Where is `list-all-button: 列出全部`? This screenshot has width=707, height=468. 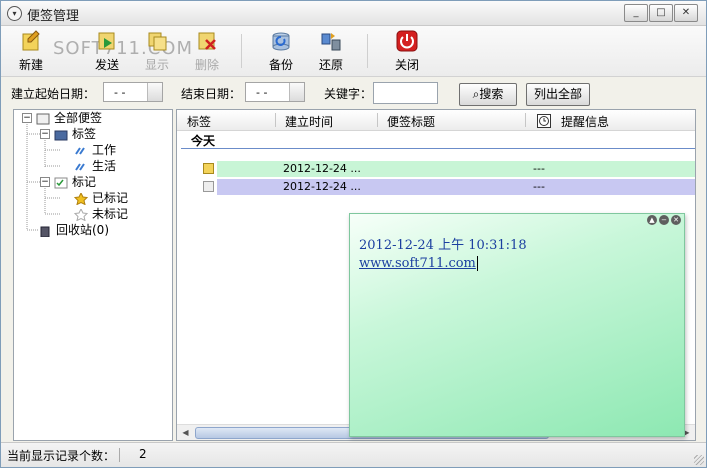 list-all-button: 列出全部 is located at coordinates (558, 94).